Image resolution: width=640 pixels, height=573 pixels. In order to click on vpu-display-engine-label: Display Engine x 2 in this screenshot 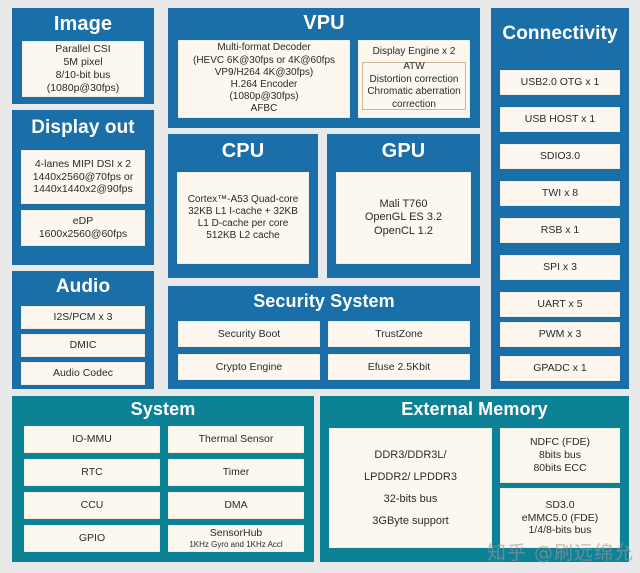, I will do `click(414, 51)`.